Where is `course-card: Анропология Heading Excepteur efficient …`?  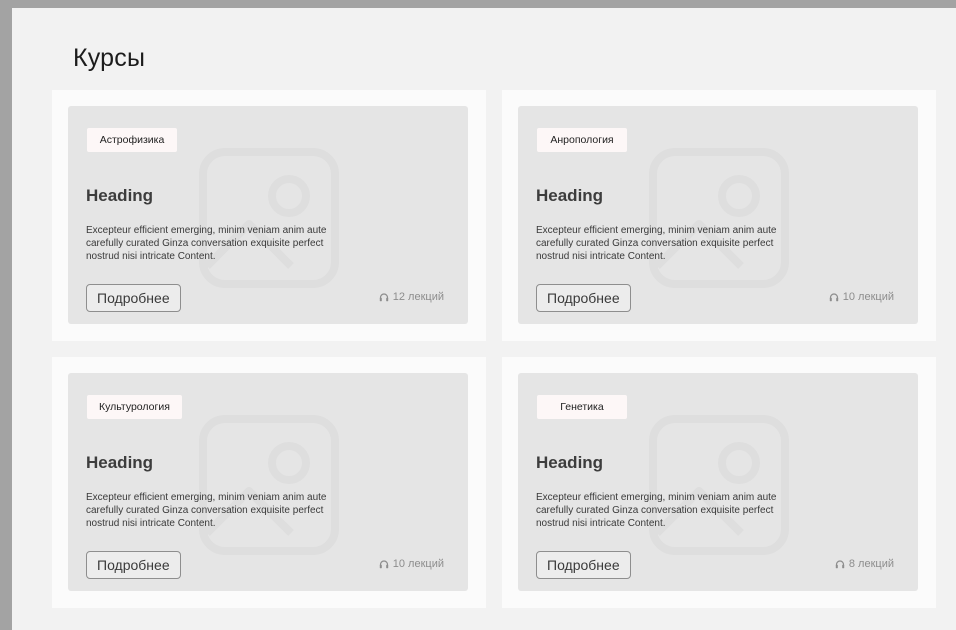 course-card: Анропология Heading Excepteur efficient … is located at coordinates (718, 215).